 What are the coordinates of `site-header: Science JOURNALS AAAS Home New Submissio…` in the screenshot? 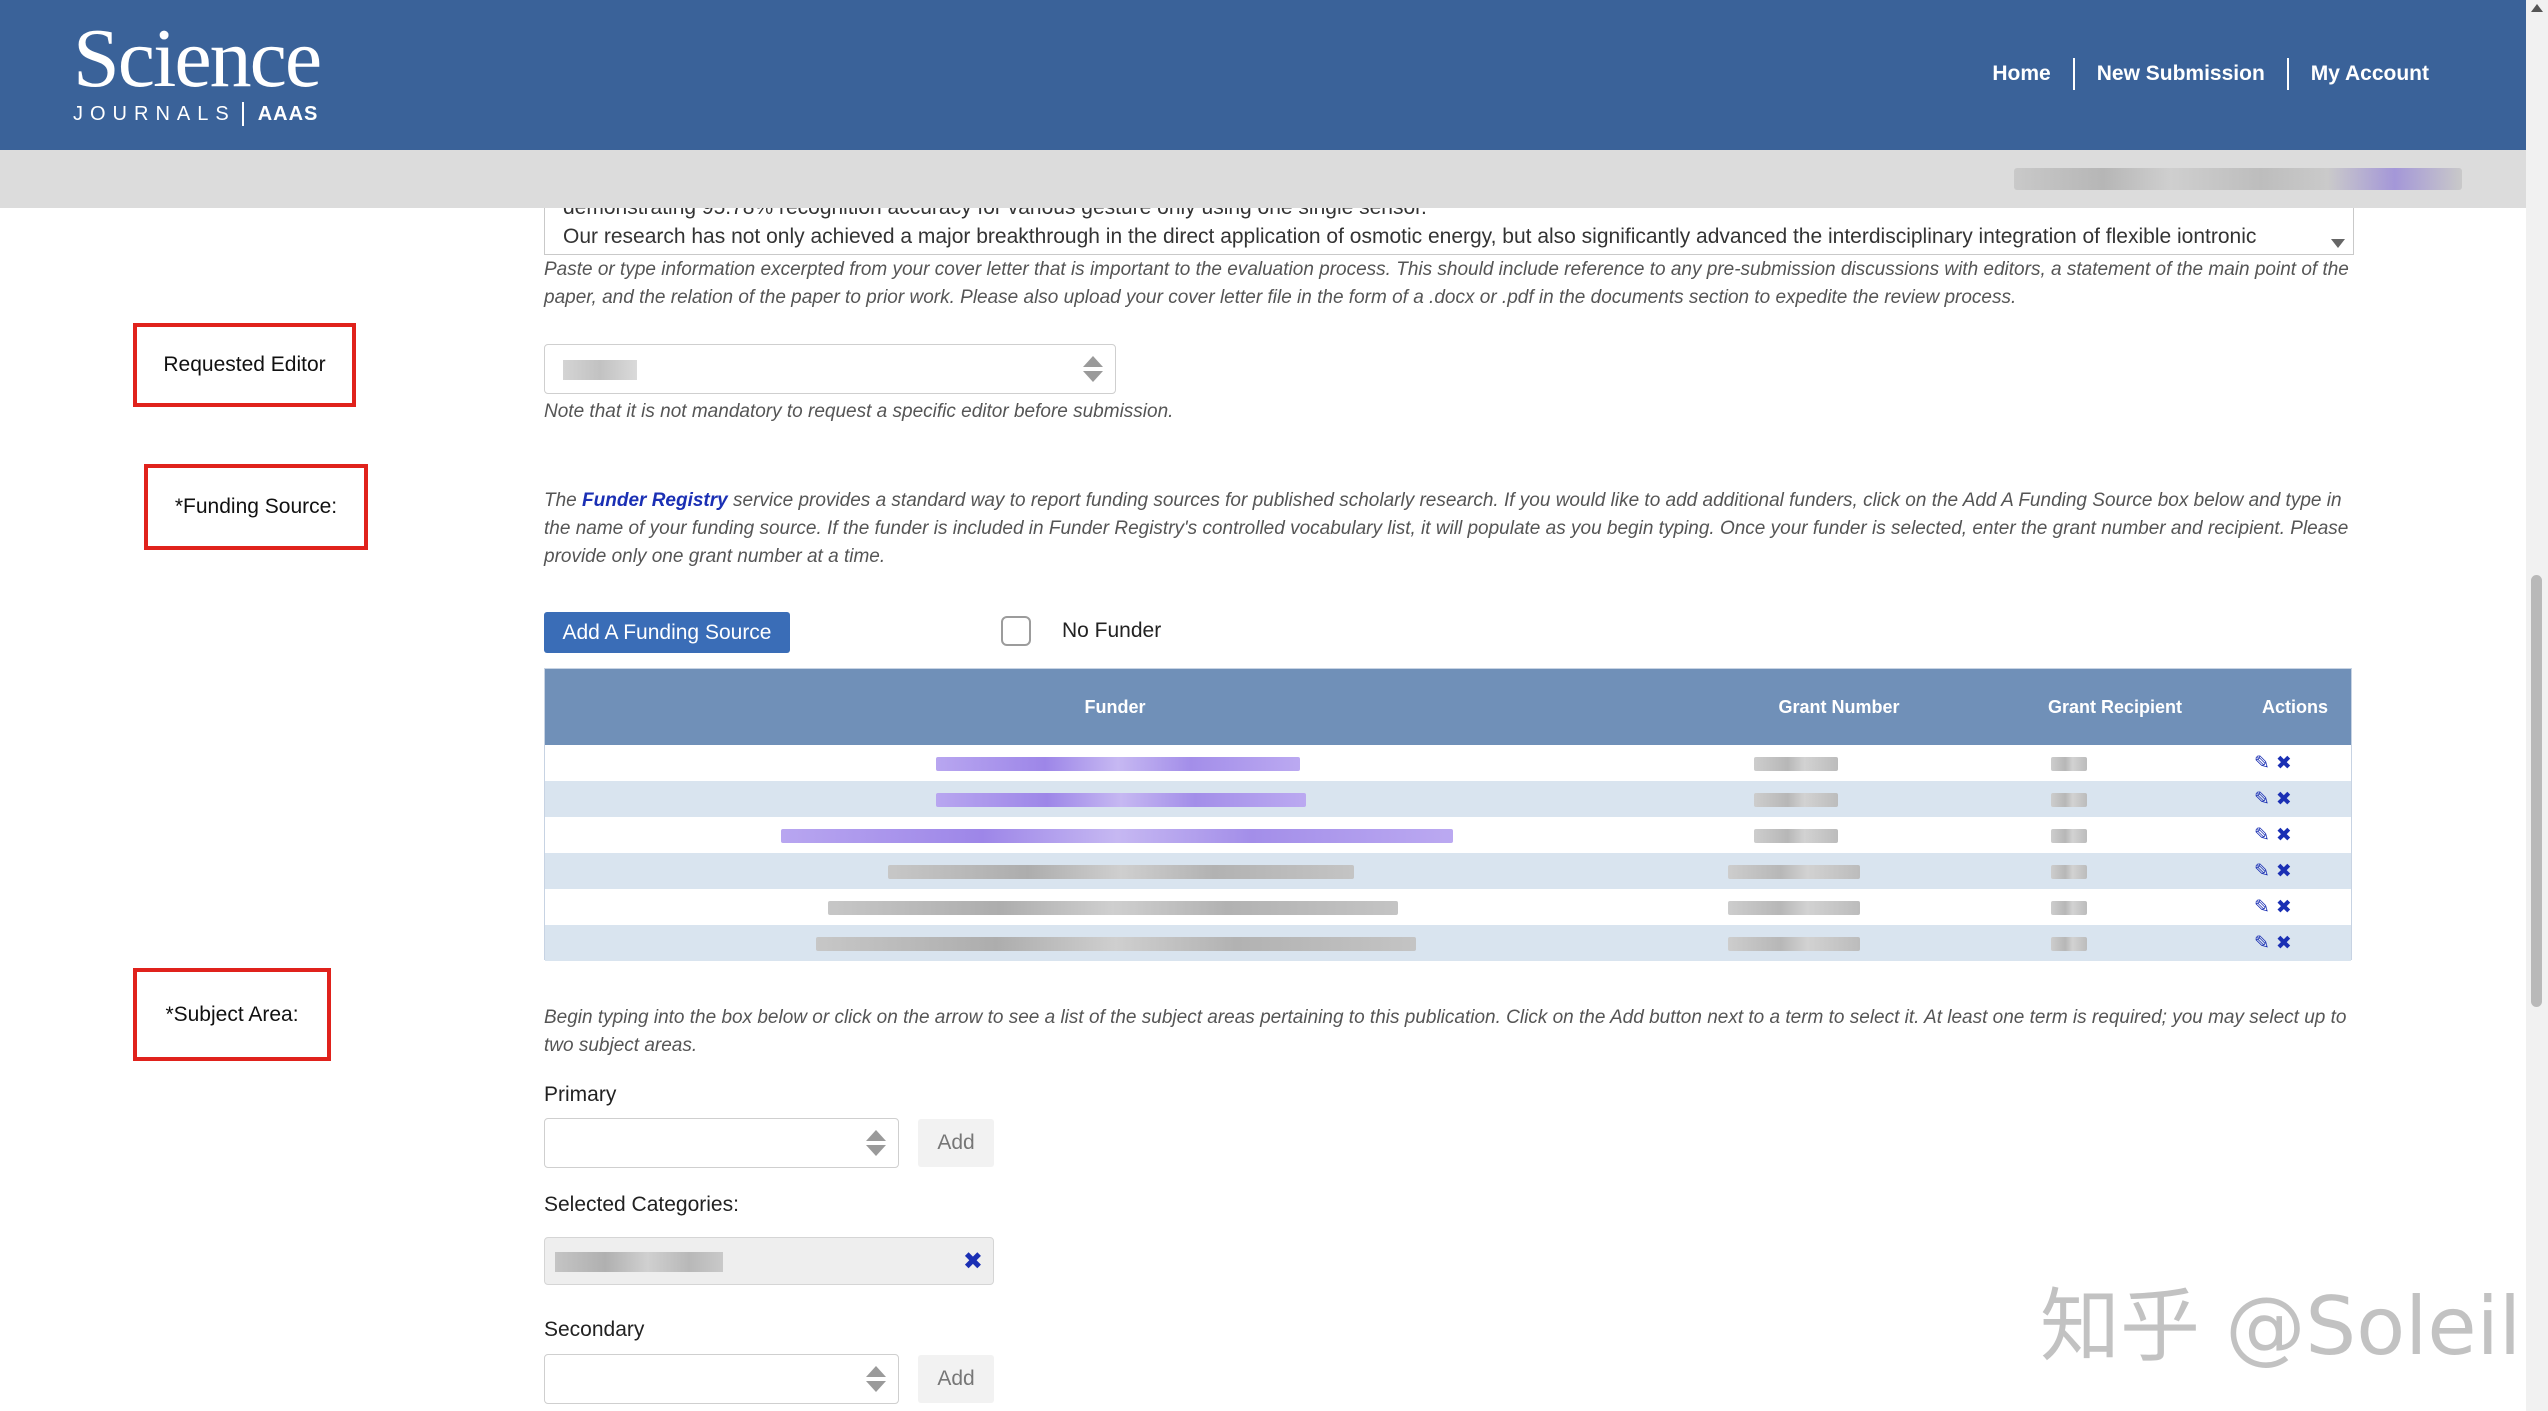 It's located at (1263, 75).